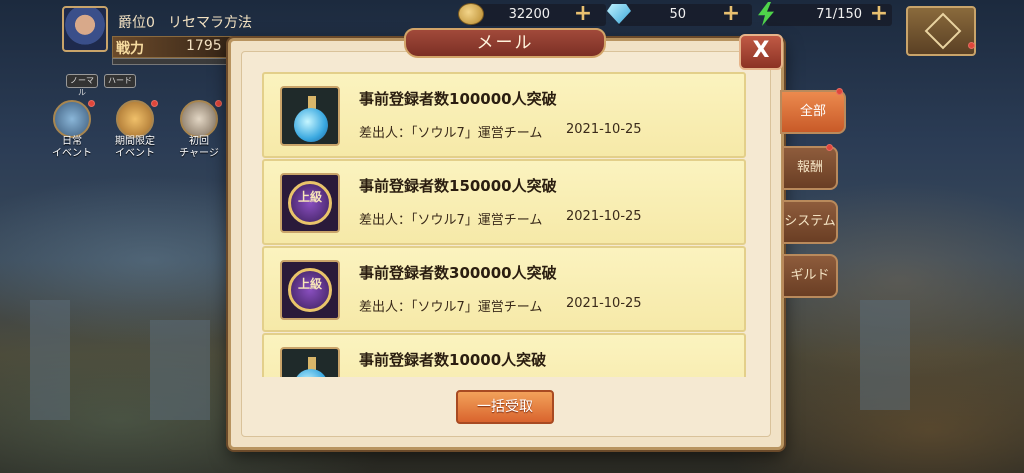  I want to click on mail-dialog-title: メール, so click(505, 43).